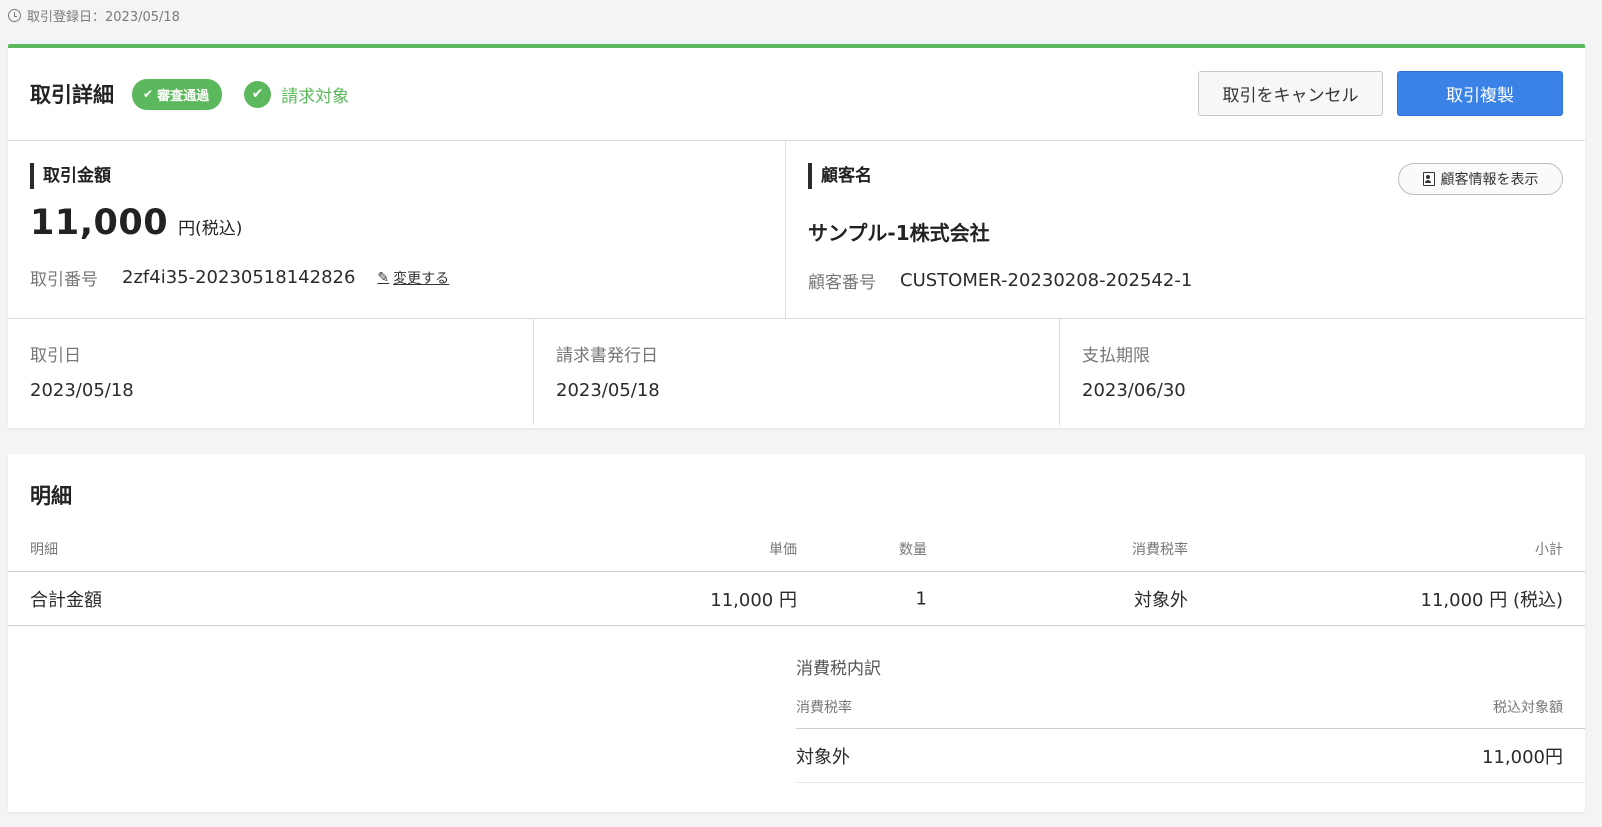 This screenshot has height=827, width=1602. I want to click on invoice-issue-date: 請求書発行日 2023/05/18, so click(797, 372).